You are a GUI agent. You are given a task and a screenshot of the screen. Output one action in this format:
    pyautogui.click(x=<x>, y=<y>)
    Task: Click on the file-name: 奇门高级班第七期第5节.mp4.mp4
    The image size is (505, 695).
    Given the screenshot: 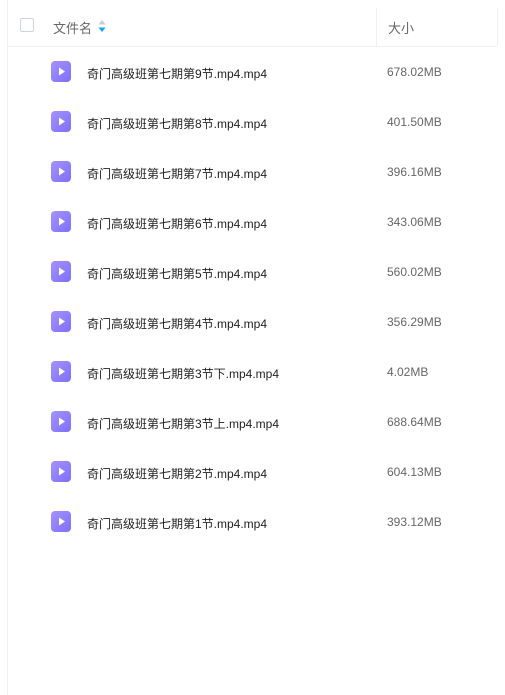 What is the action you would take?
    pyautogui.click(x=177, y=273)
    